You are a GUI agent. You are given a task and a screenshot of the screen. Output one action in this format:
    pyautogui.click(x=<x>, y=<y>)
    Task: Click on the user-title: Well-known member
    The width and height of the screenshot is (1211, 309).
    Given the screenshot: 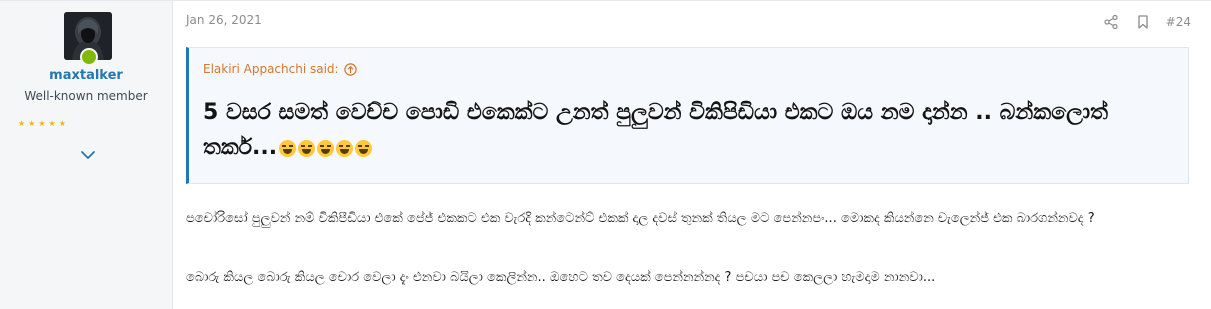 What is the action you would take?
    pyautogui.click(x=86, y=96)
    